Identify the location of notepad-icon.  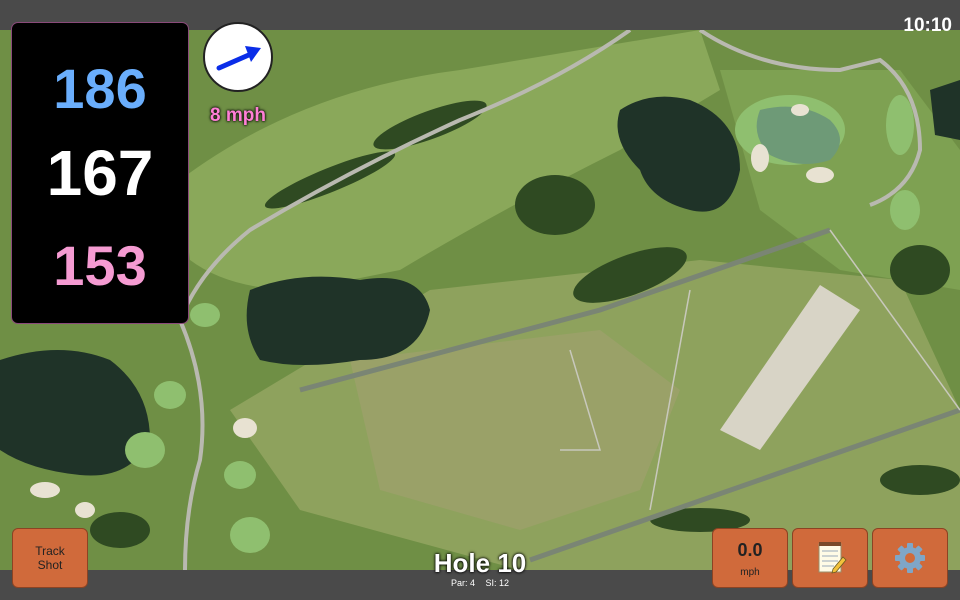
(832, 558).